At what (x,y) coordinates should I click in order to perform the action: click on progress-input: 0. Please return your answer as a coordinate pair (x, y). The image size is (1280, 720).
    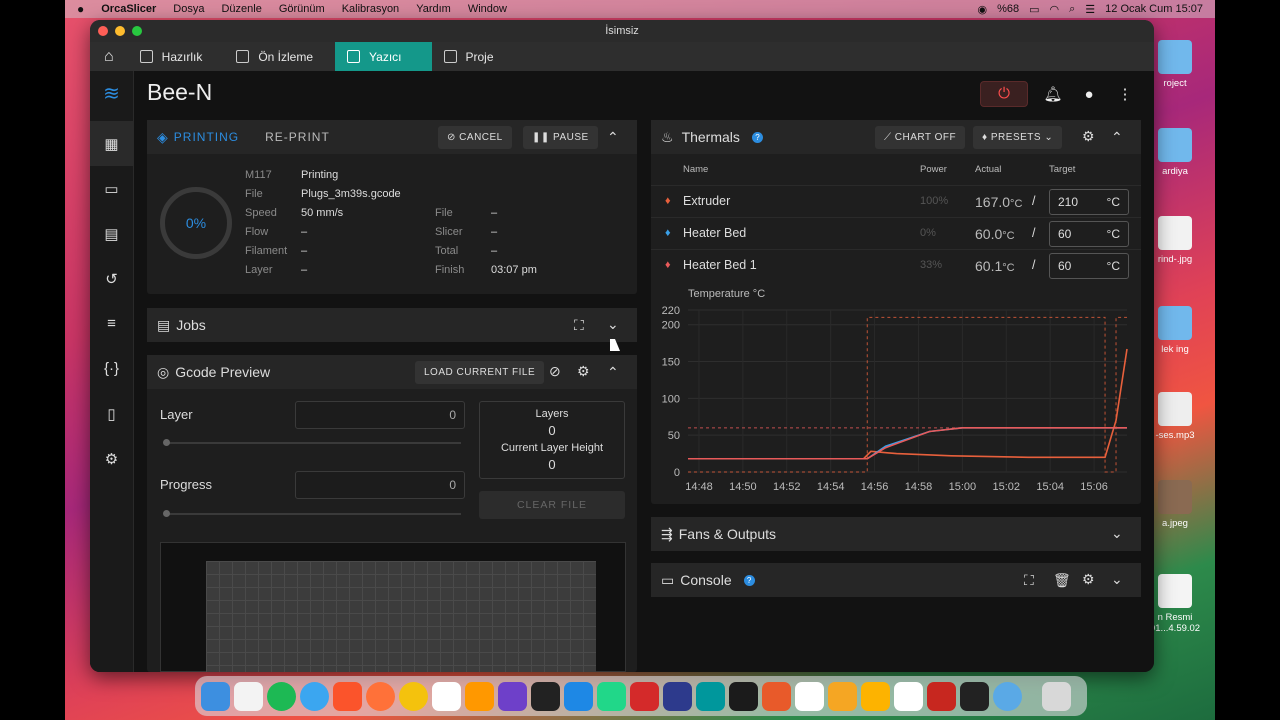
    Looking at the image, I should click on (380, 485).